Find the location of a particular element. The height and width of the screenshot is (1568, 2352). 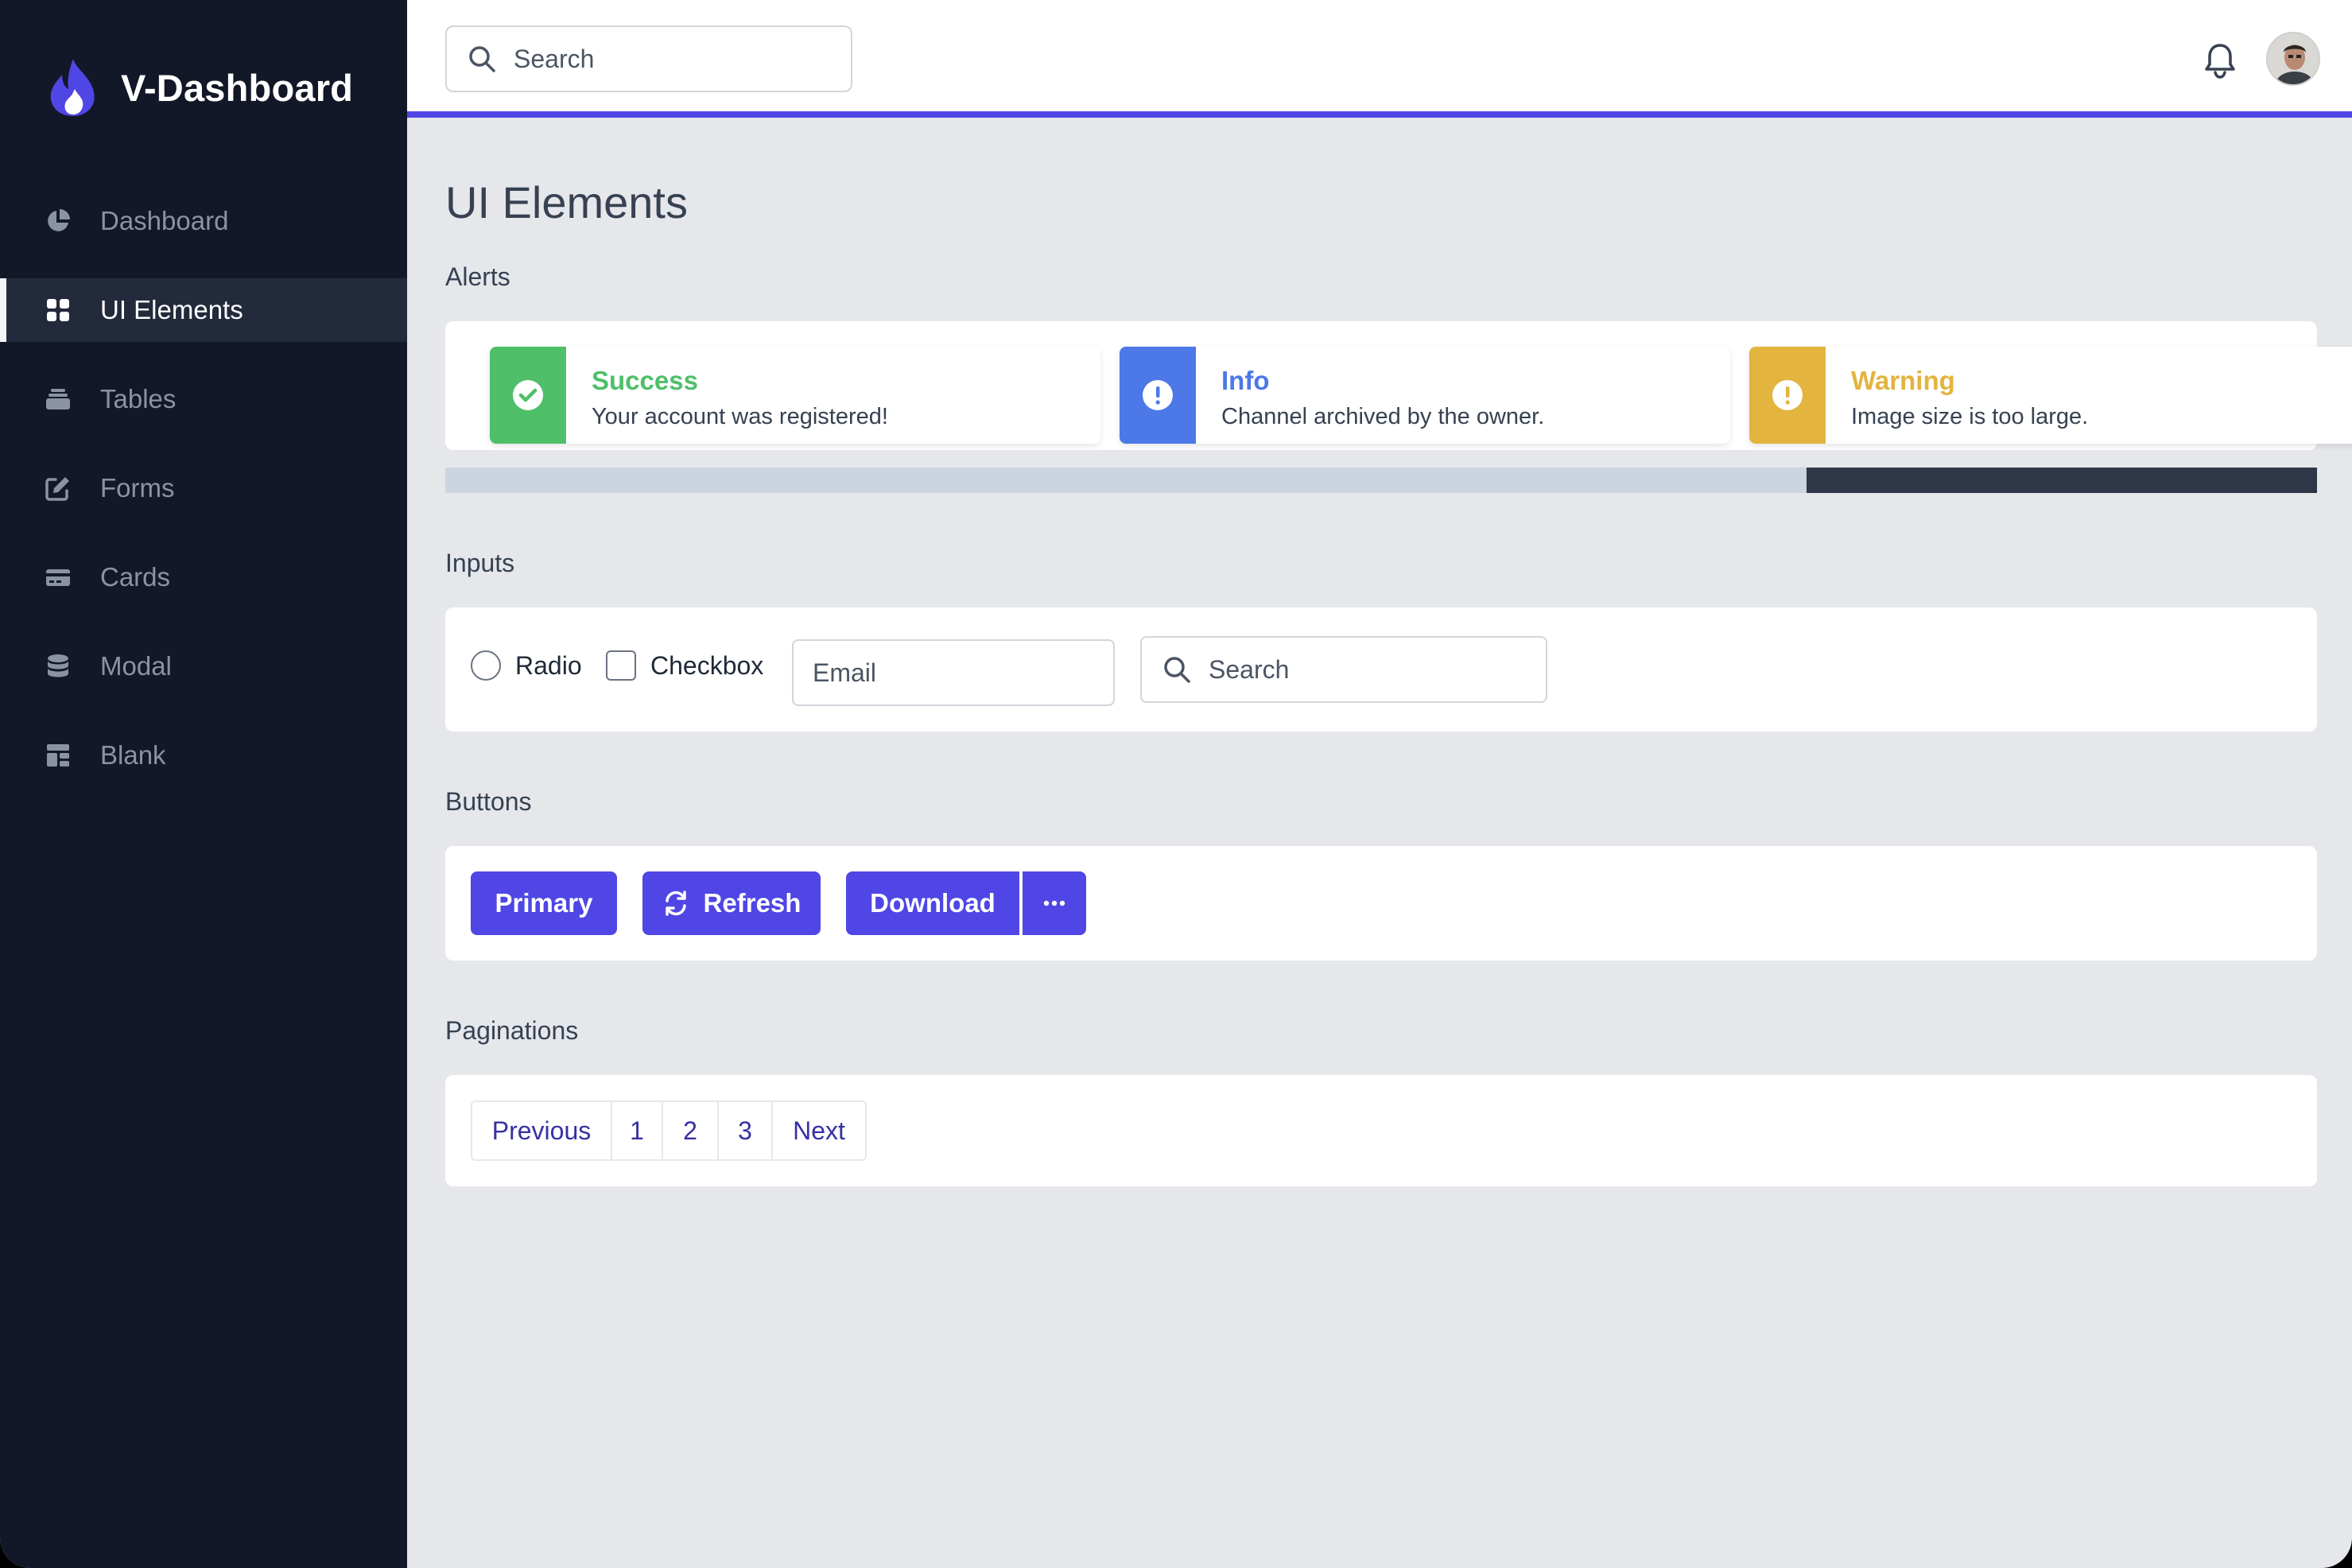

section-title-inputs: Inputs is located at coordinates (480, 563).